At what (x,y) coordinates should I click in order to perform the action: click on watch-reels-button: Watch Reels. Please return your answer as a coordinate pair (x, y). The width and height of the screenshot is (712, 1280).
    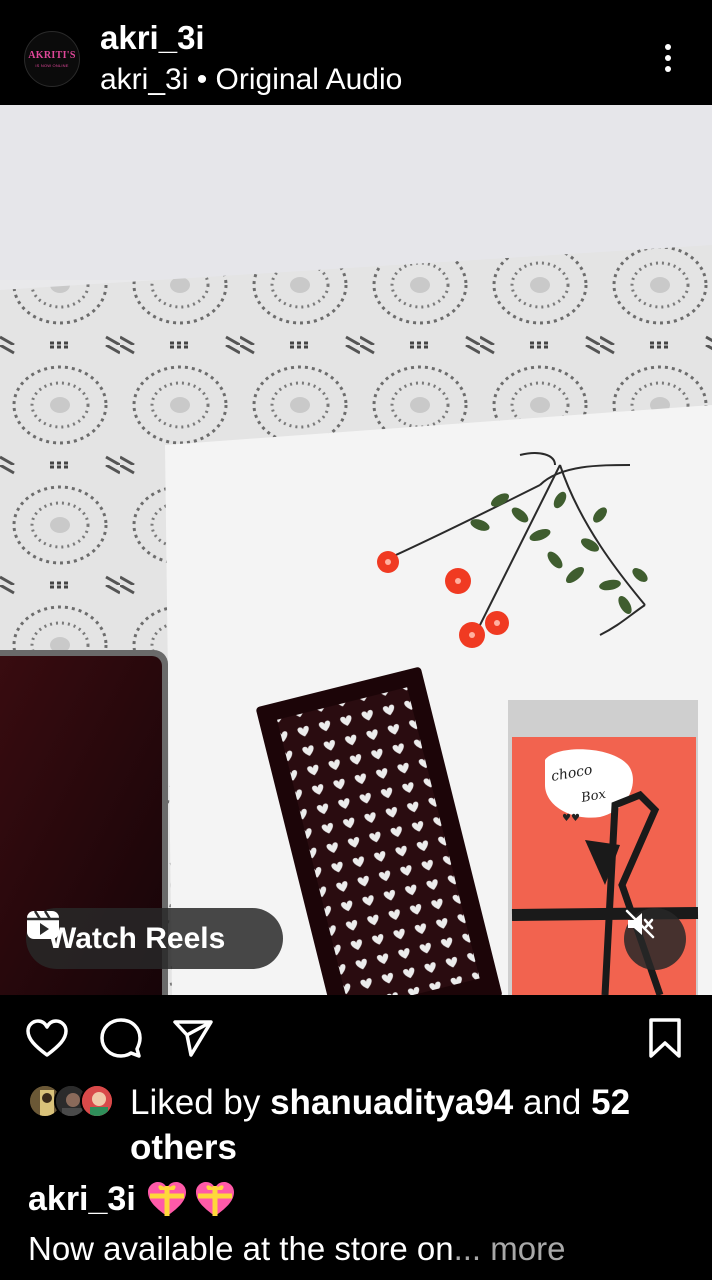
    Looking at the image, I should click on (154, 938).